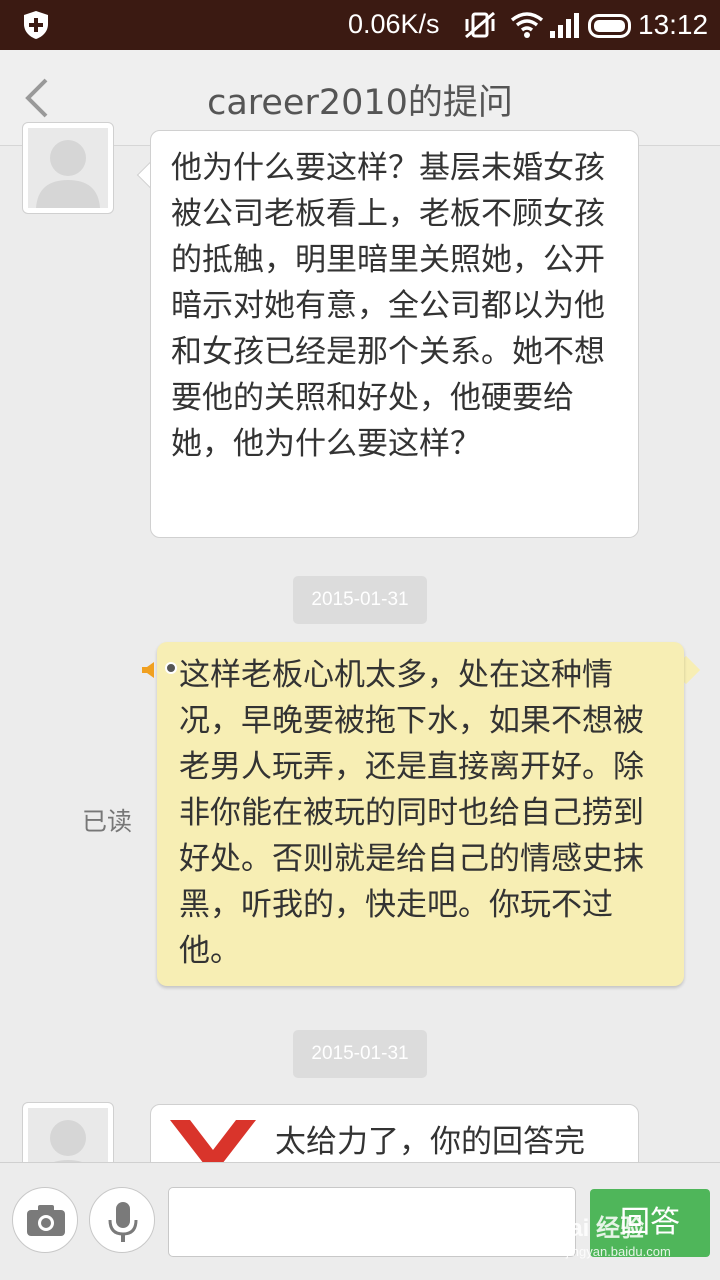  I want to click on network-speed: 0.06K/s, so click(394, 24).